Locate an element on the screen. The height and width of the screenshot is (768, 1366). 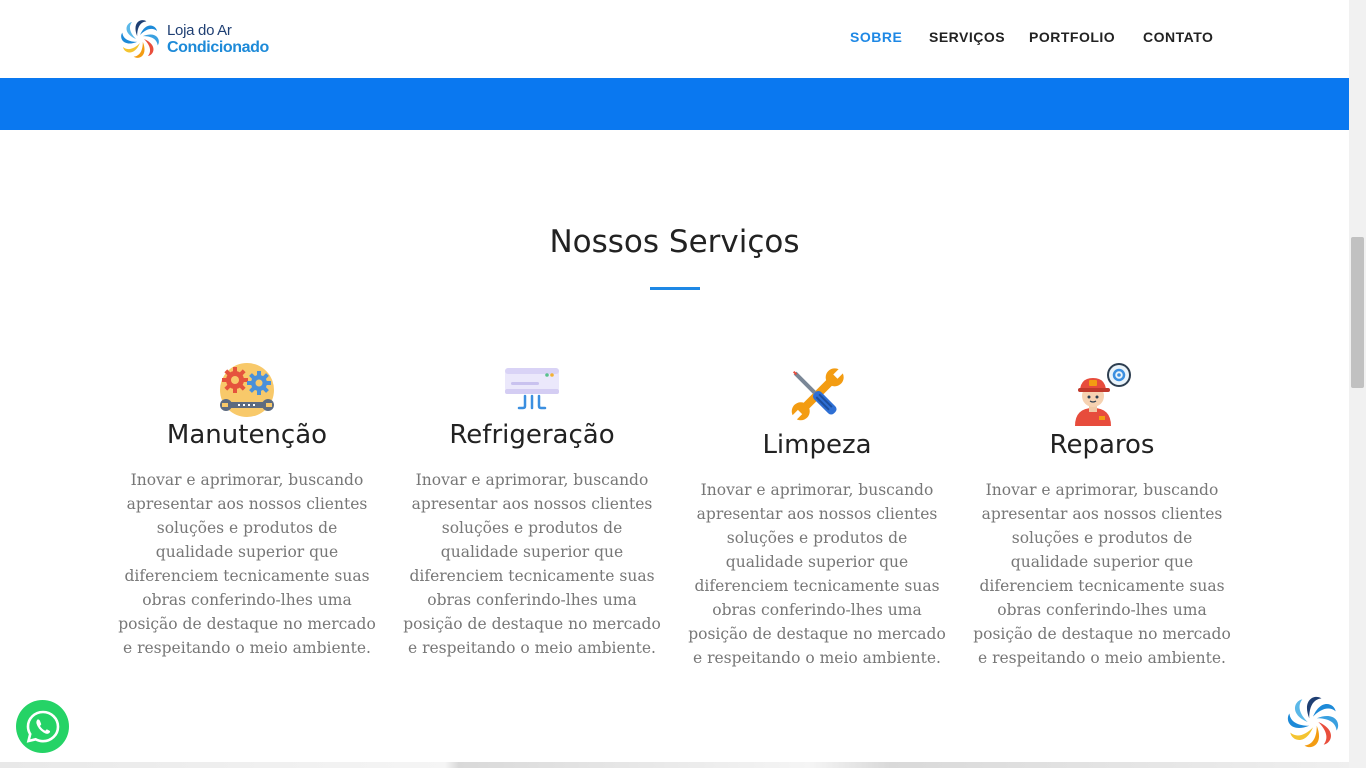
nav-link-contato: CONTATO is located at coordinates (1178, 39).